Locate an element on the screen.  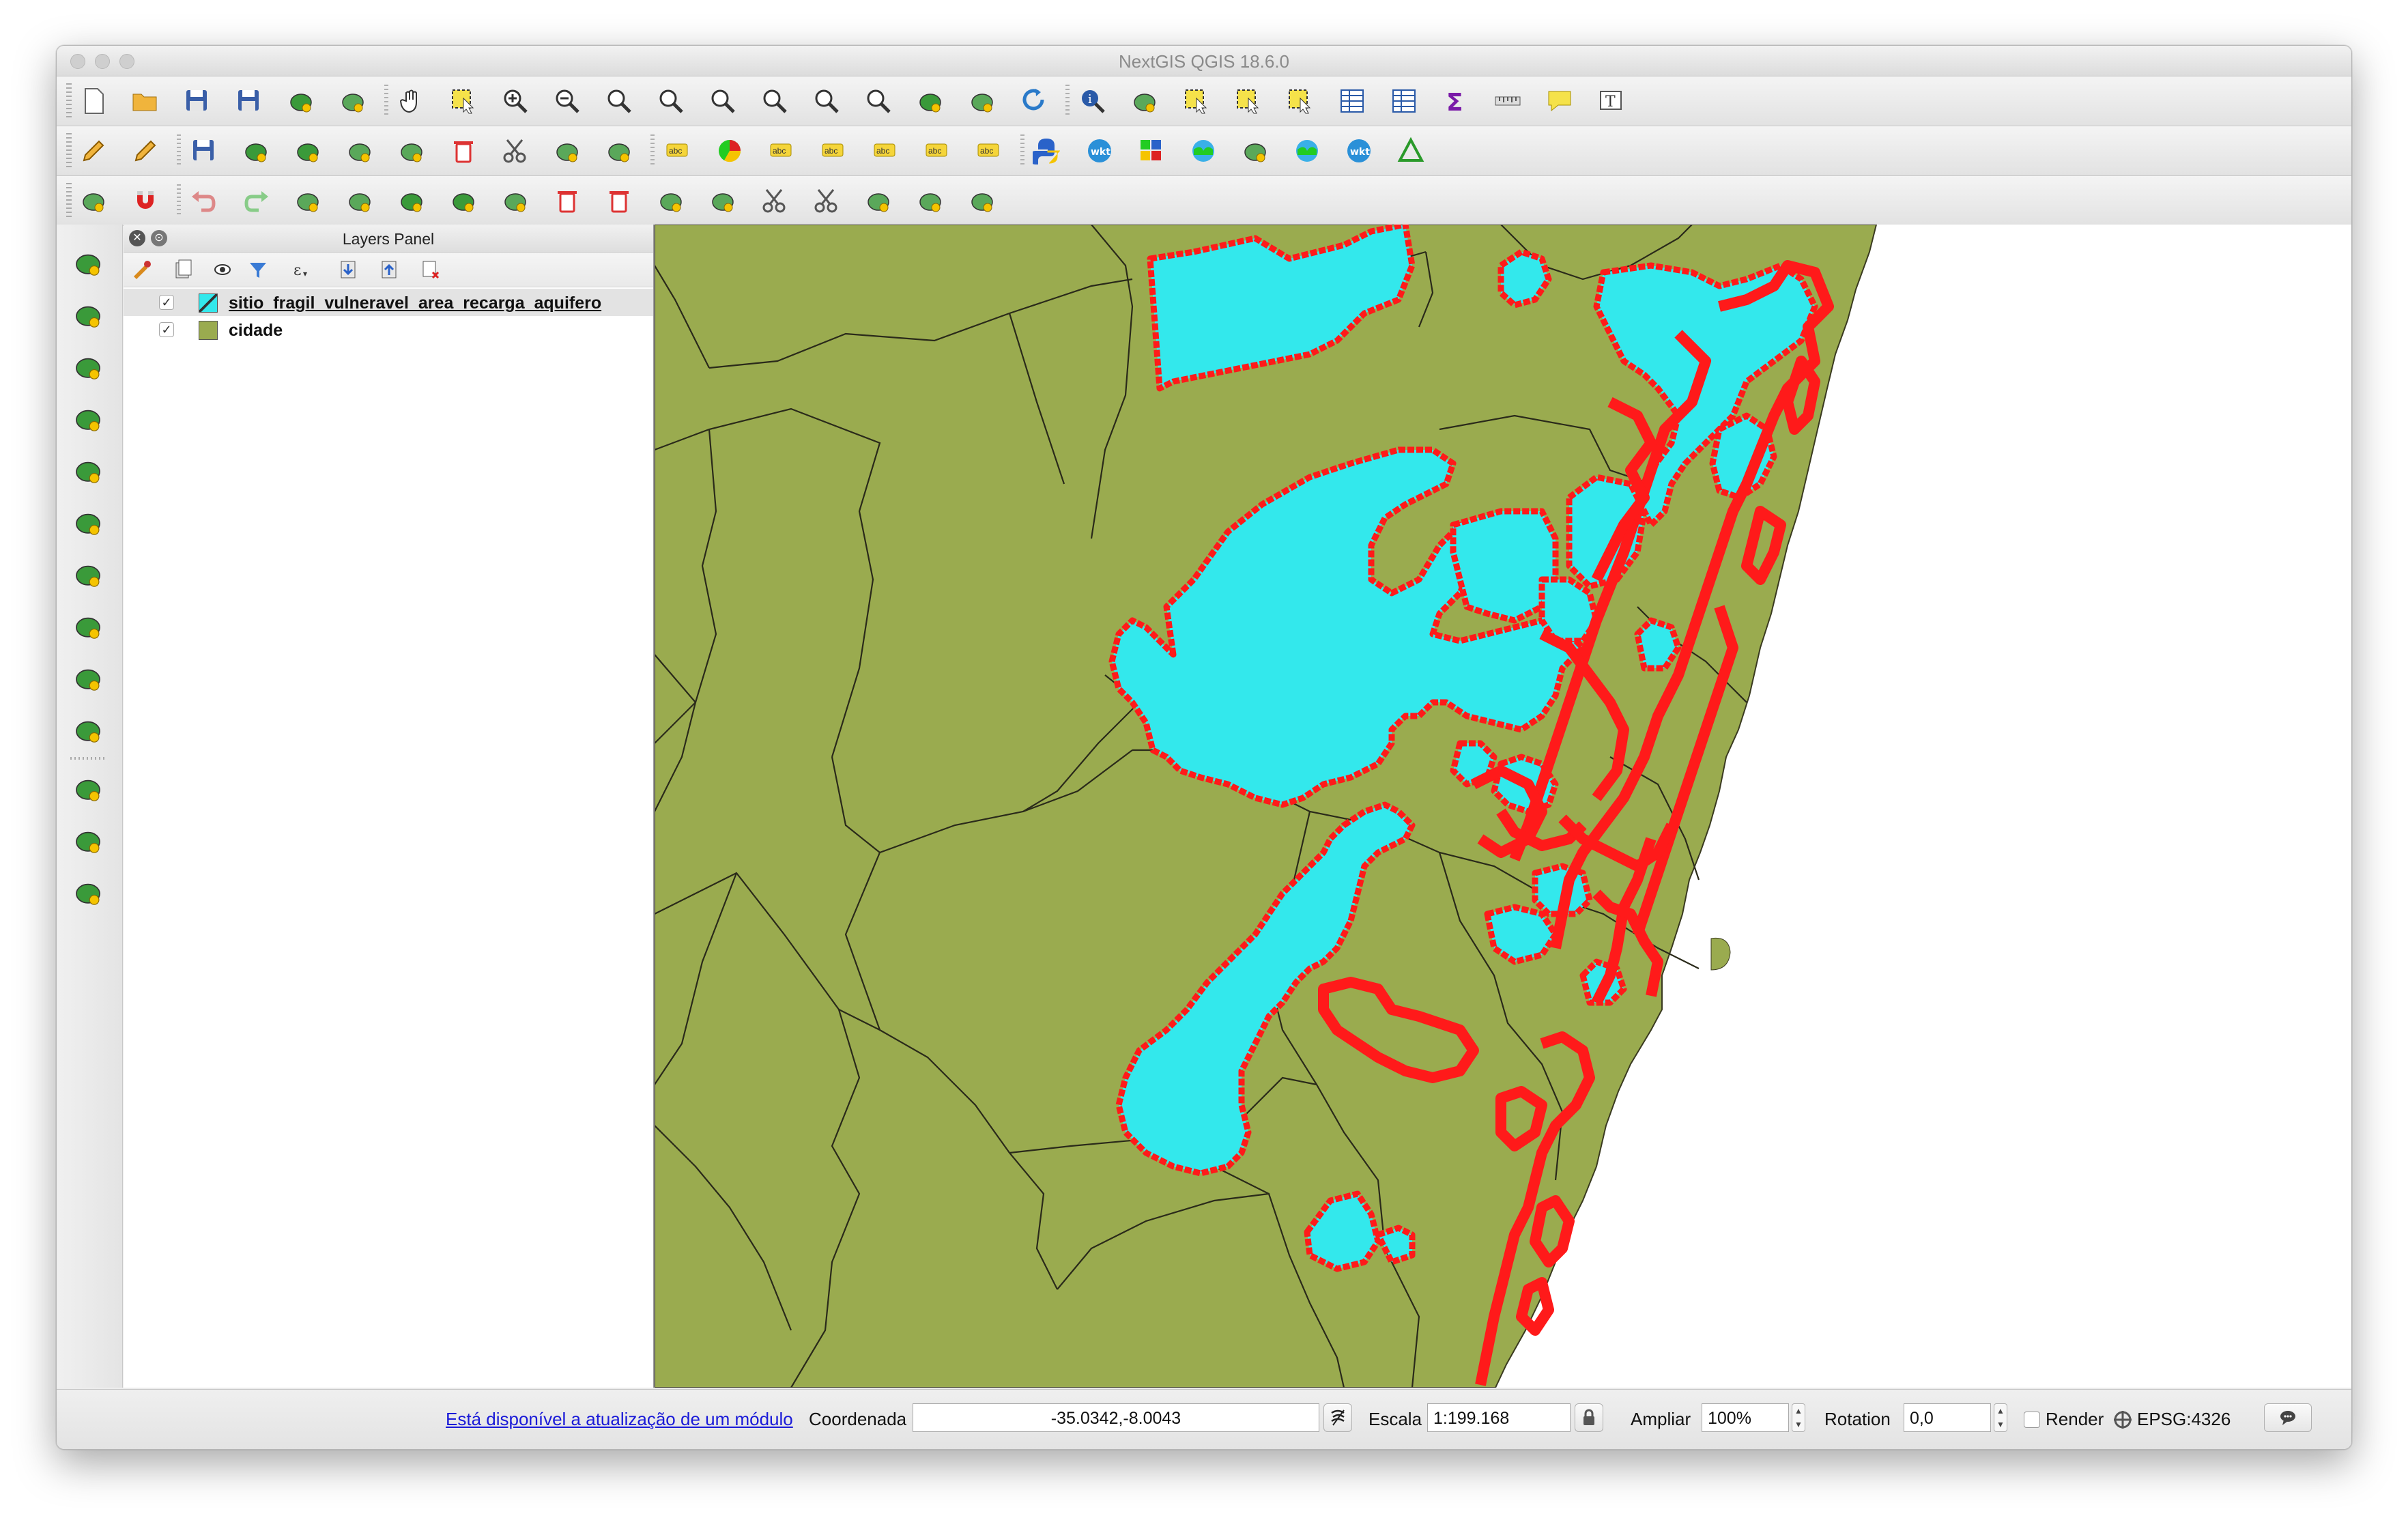
save-as-icon is located at coordinates (249, 101).